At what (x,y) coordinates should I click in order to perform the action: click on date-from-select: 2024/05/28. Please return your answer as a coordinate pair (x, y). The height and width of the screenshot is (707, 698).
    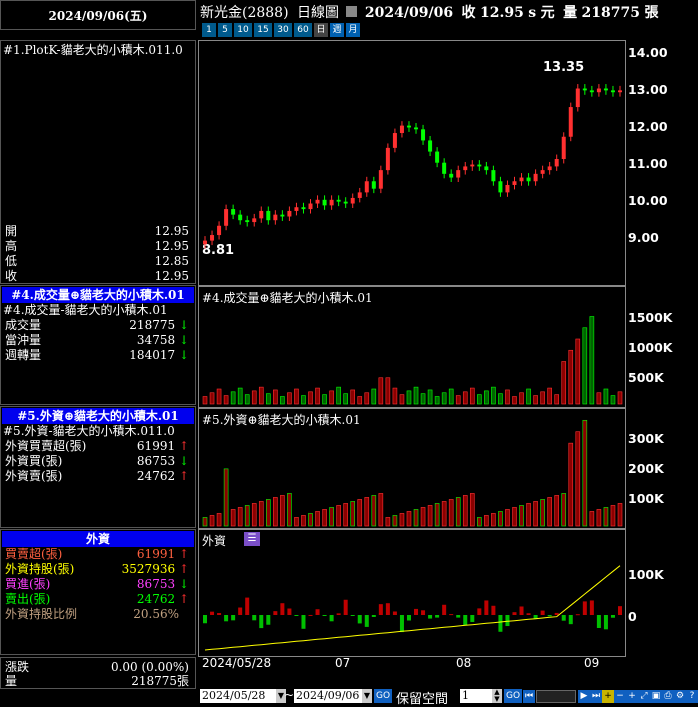
    Looking at the image, I should click on (238, 696).